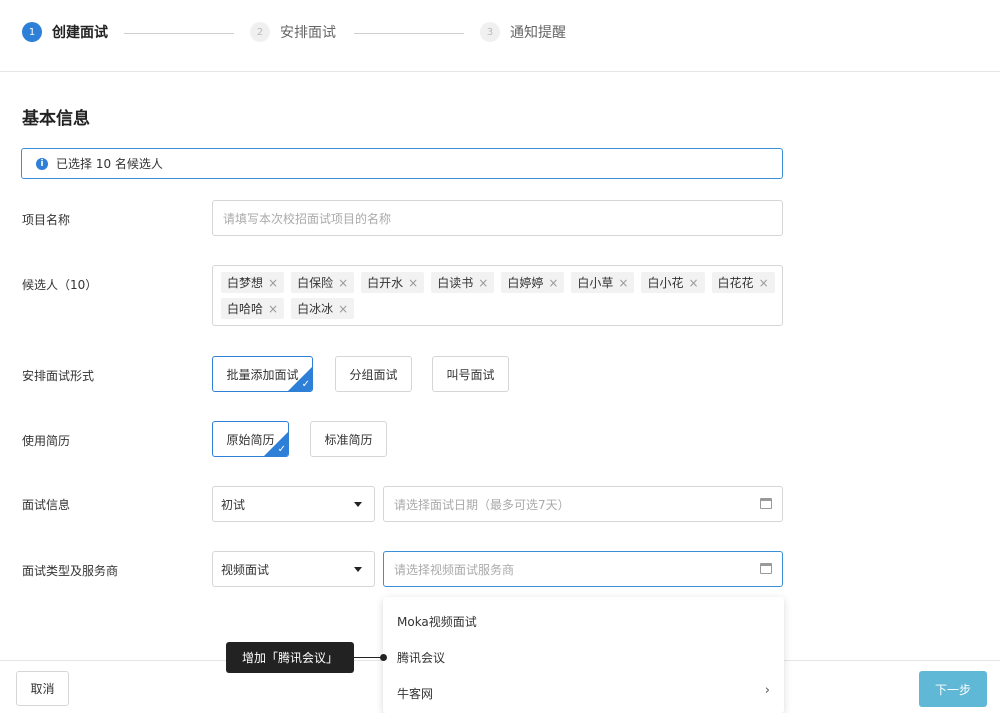  I want to click on candidate-tag: 白小草 ×, so click(603, 282).